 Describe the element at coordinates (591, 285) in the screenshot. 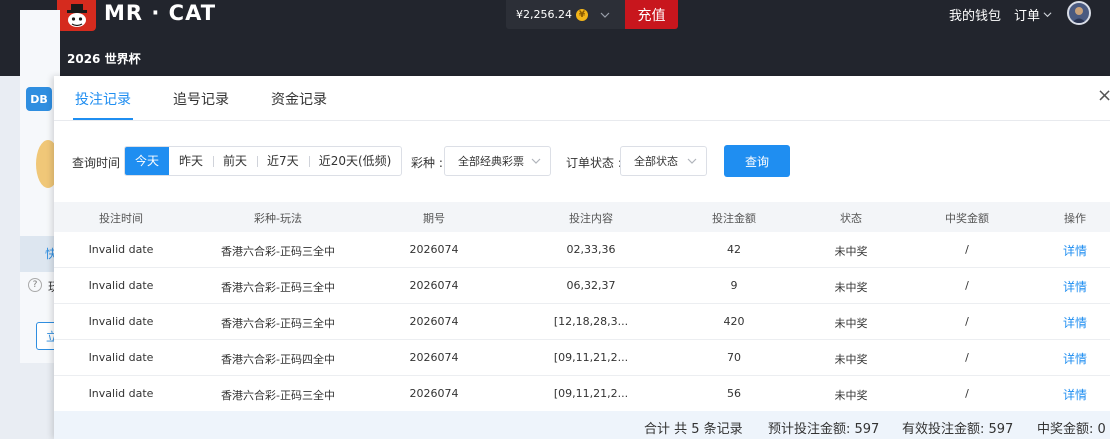

I see `bet-content-cell: 06,32,37` at that location.